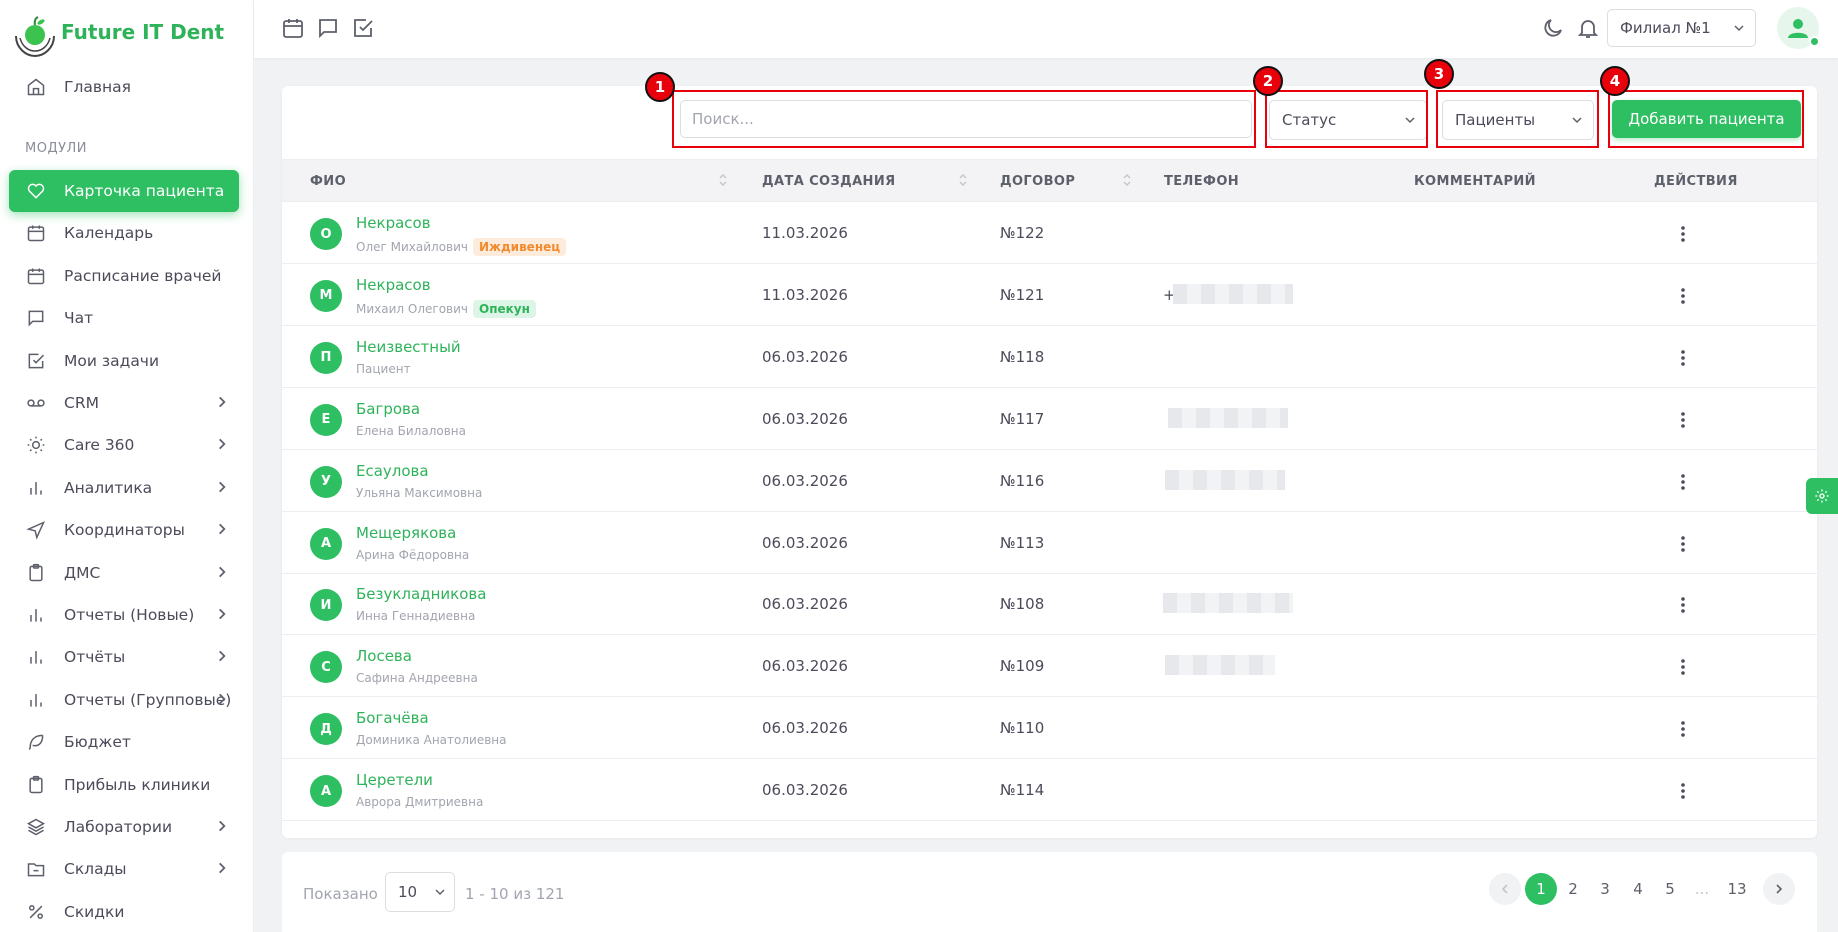  I want to click on avatar: С, so click(326, 667).